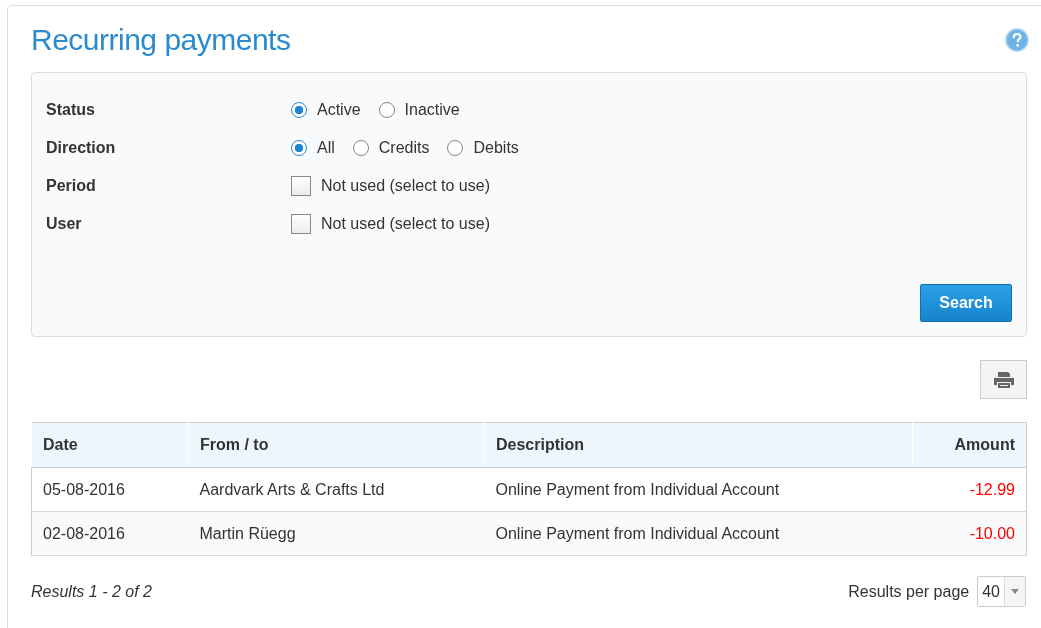 Image resolution: width=1041 pixels, height=628 pixels. Describe the element at coordinates (339, 110) in the screenshot. I see `radio-label: Active` at that location.